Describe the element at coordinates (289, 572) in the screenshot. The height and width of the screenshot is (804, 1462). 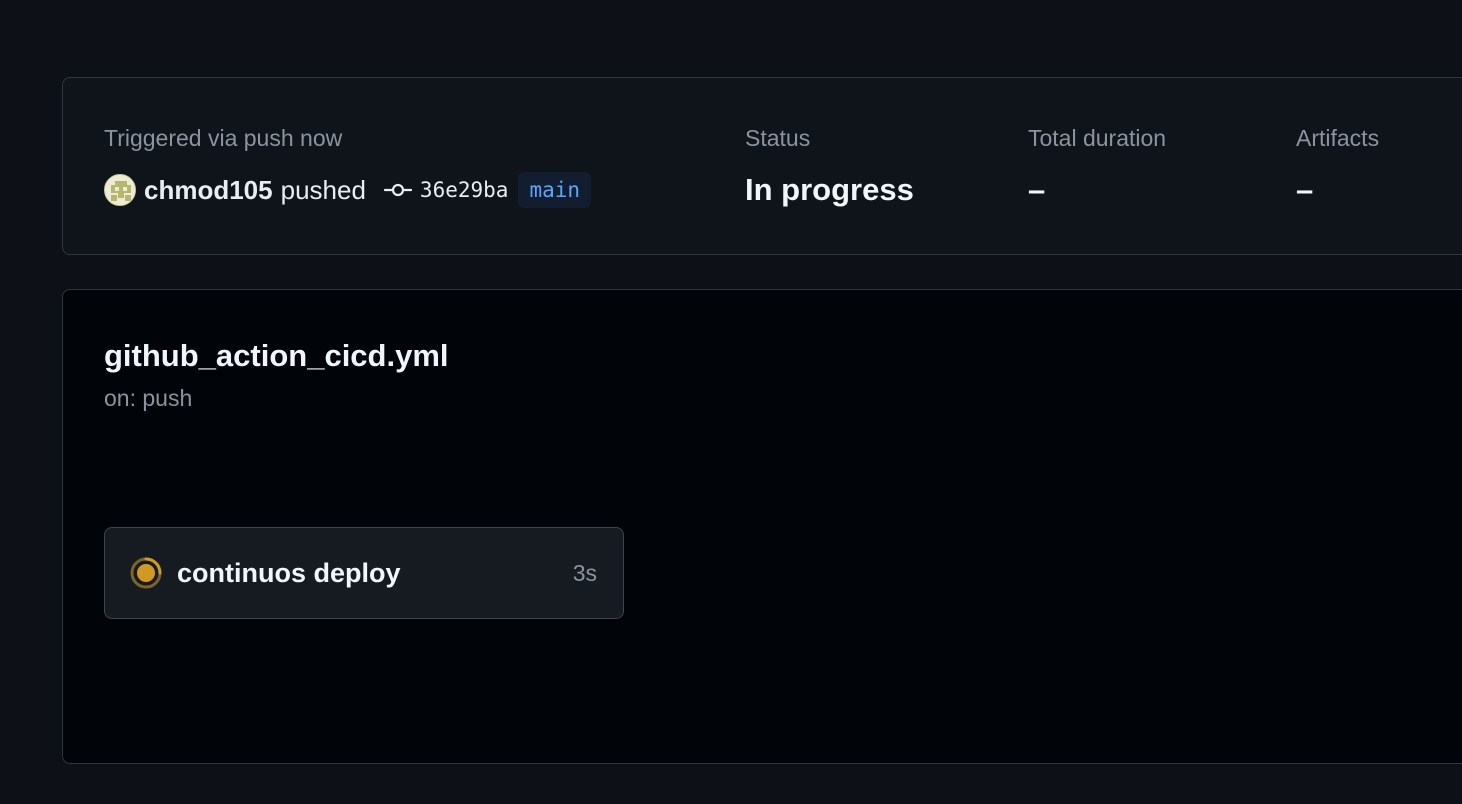
I see `job-name: continuos deploy` at that location.